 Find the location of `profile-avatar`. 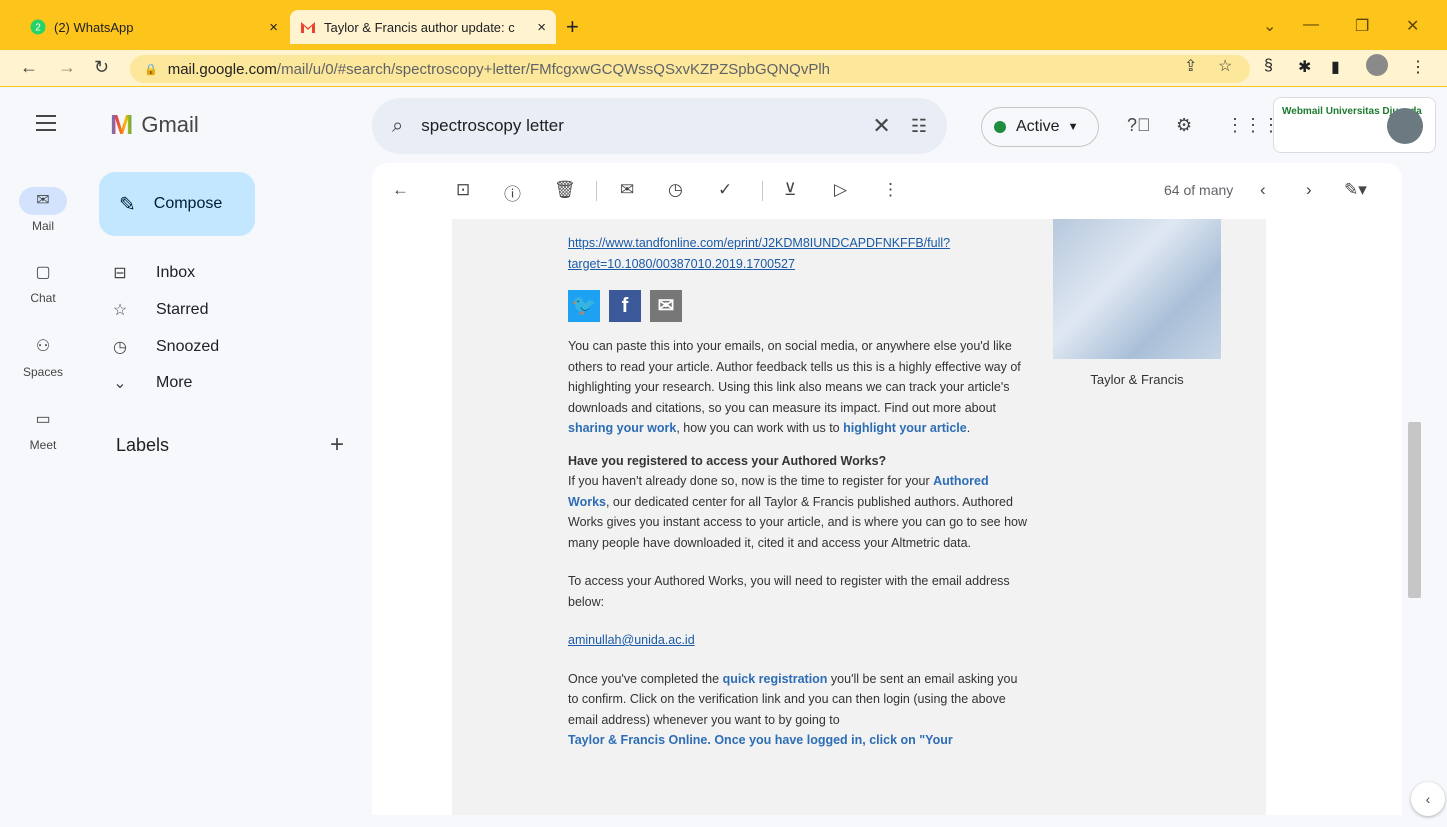

profile-avatar is located at coordinates (1377, 65).